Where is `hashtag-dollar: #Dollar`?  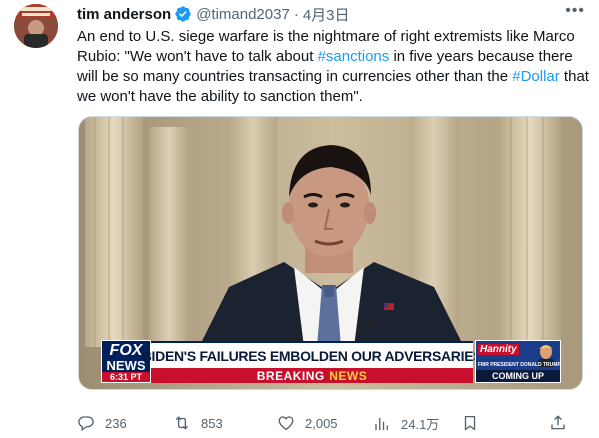 hashtag-dollar: #Dollar is located at coordinates (536, 76).